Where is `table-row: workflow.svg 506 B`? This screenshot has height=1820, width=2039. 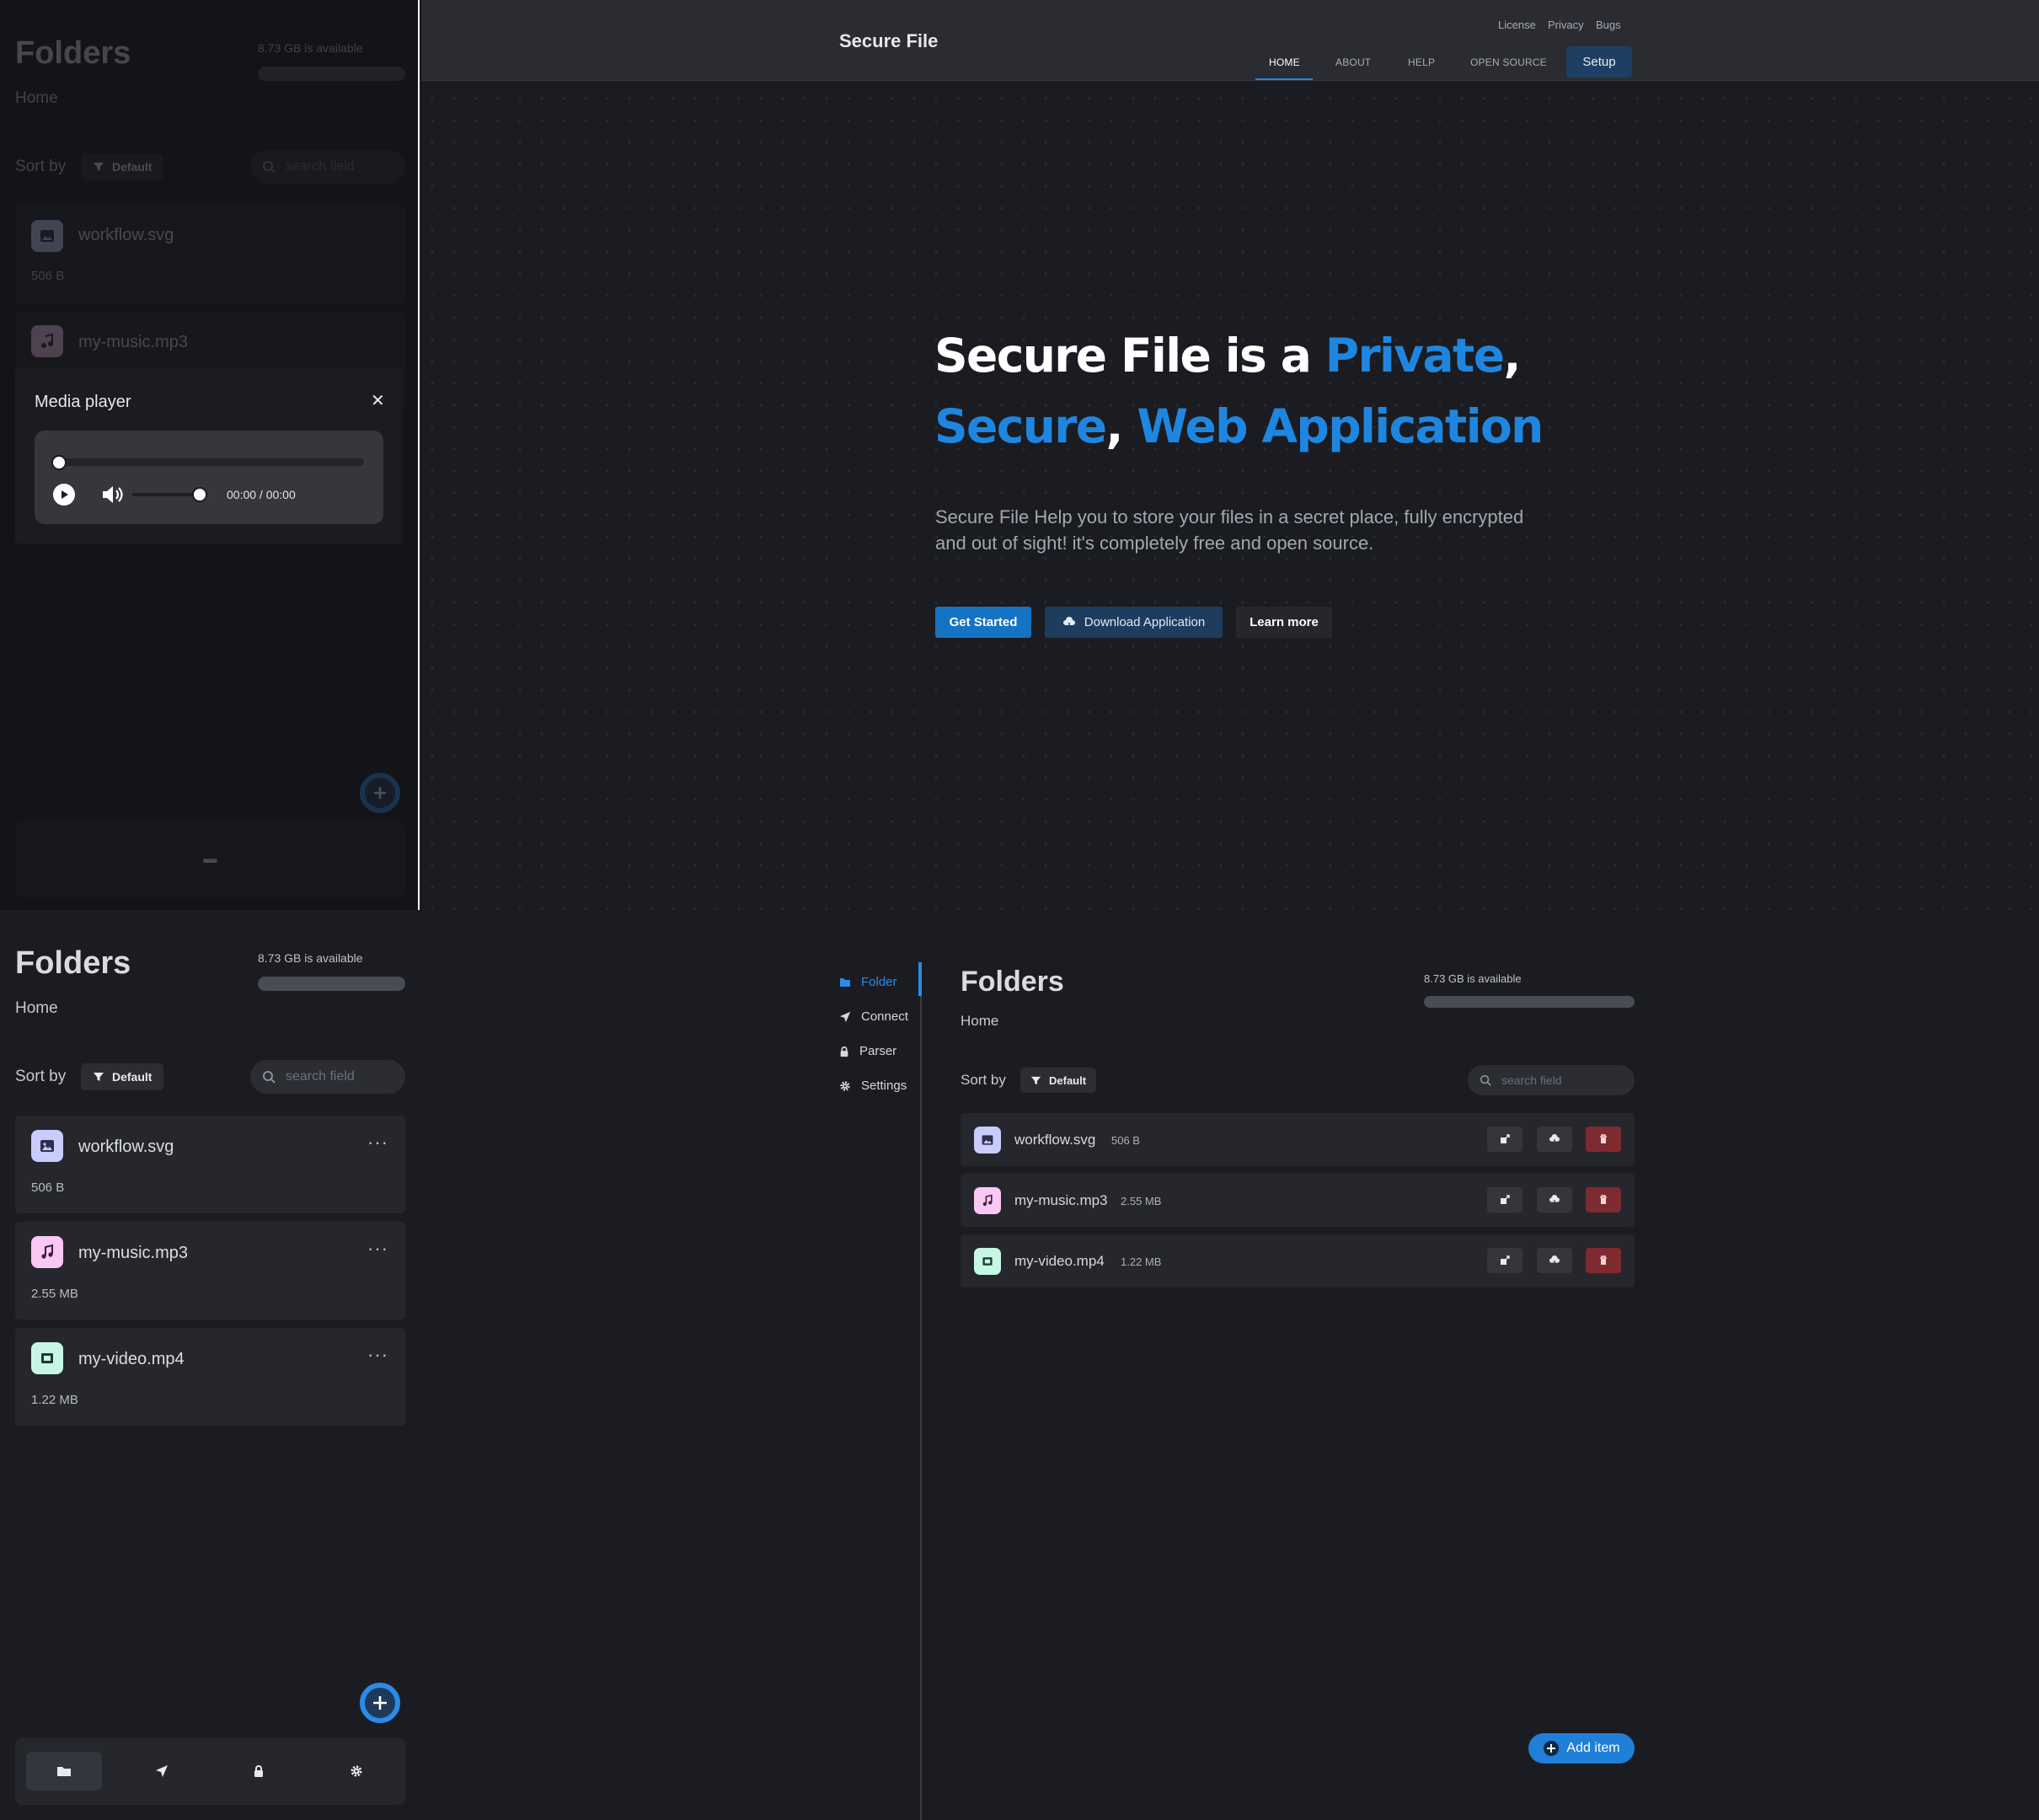
table-row: workflow.svg 506 B is located at coordinates (1298, 1139).